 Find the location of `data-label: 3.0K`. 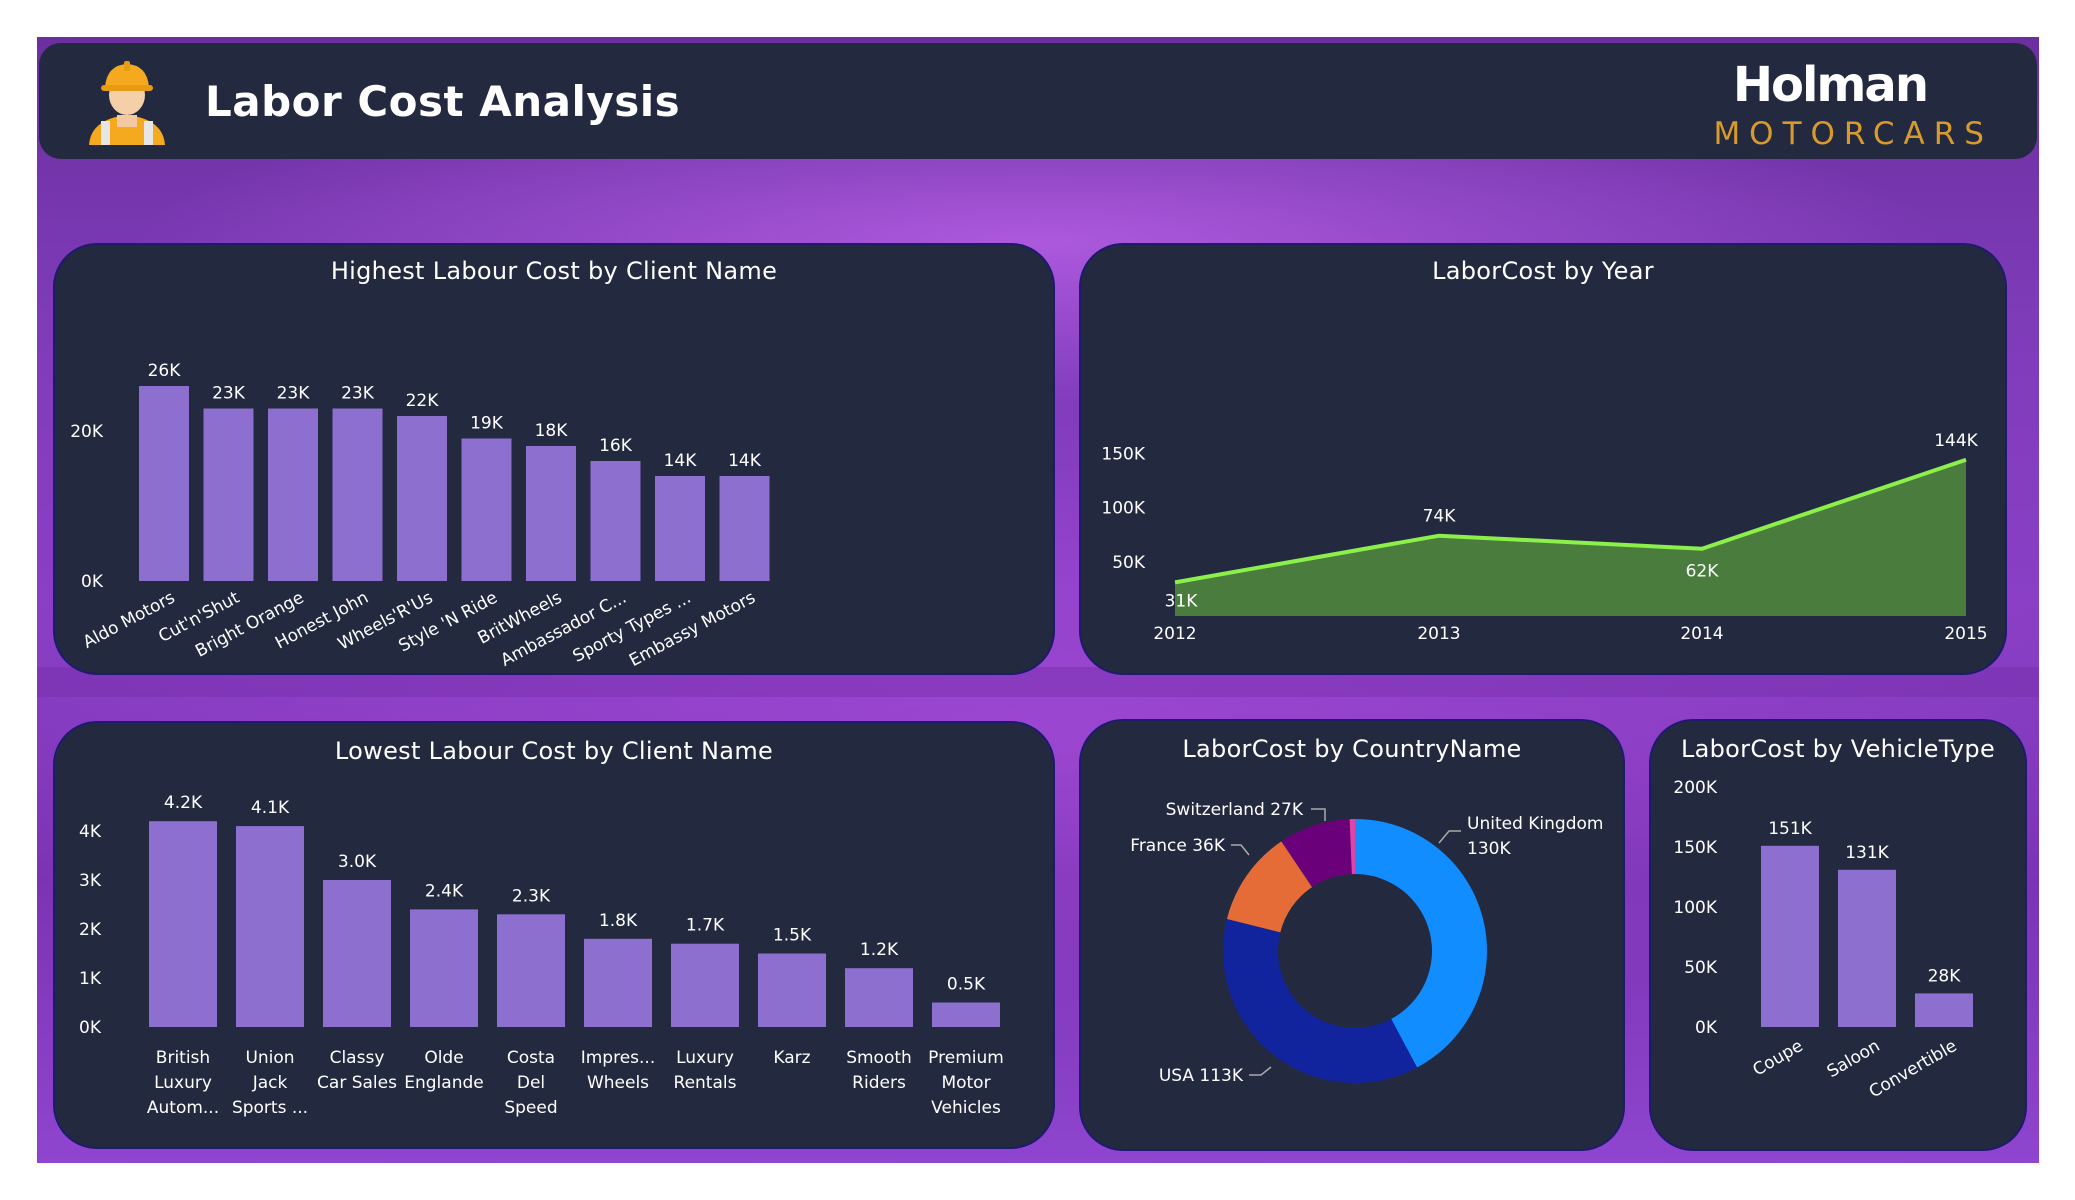

data-label: 3.0K is located at coordinates (357, 862).